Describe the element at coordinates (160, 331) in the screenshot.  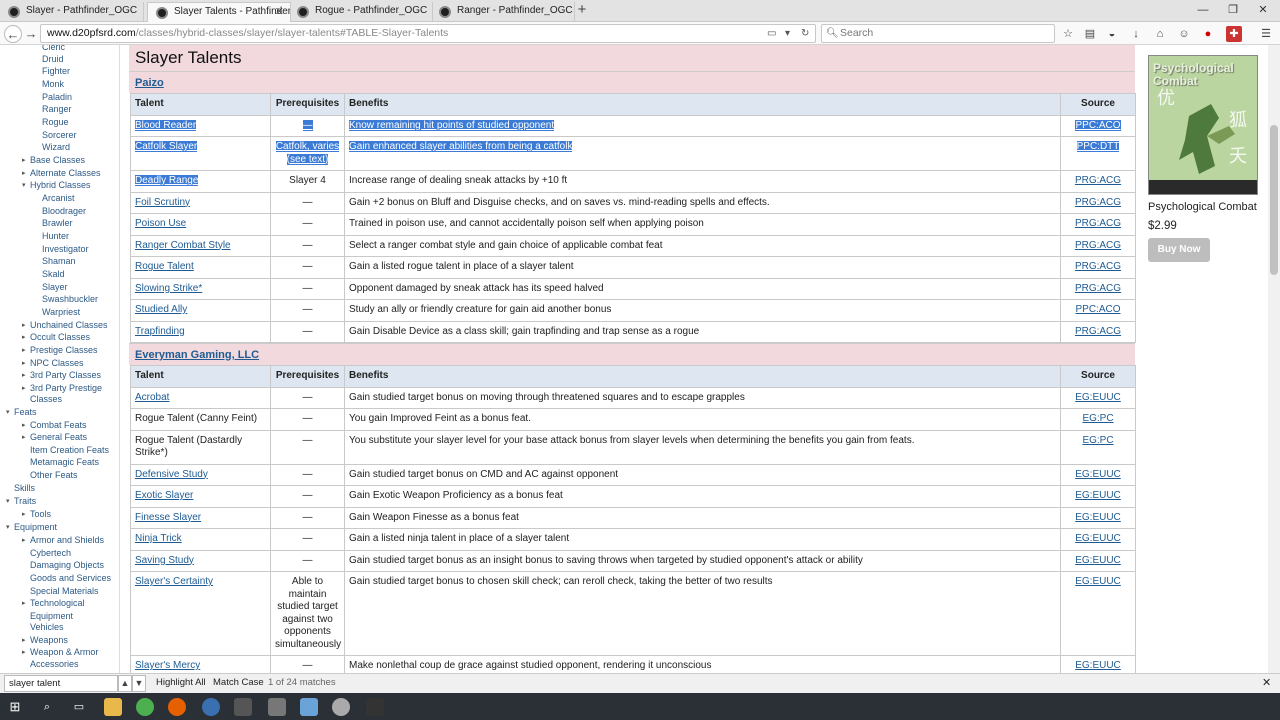
I see `talent-link: Trapfinding` at that location.